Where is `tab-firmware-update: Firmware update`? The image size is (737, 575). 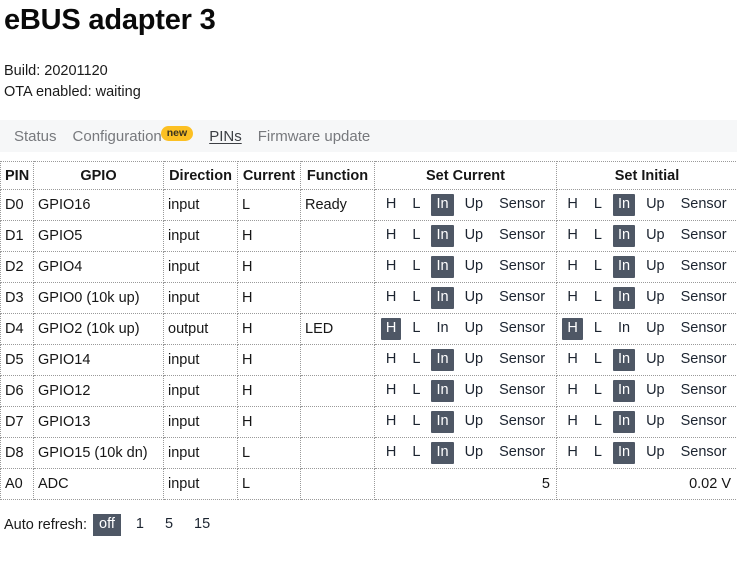
tab-firmware-update: Firmware update is located at coordinates (314, 136).